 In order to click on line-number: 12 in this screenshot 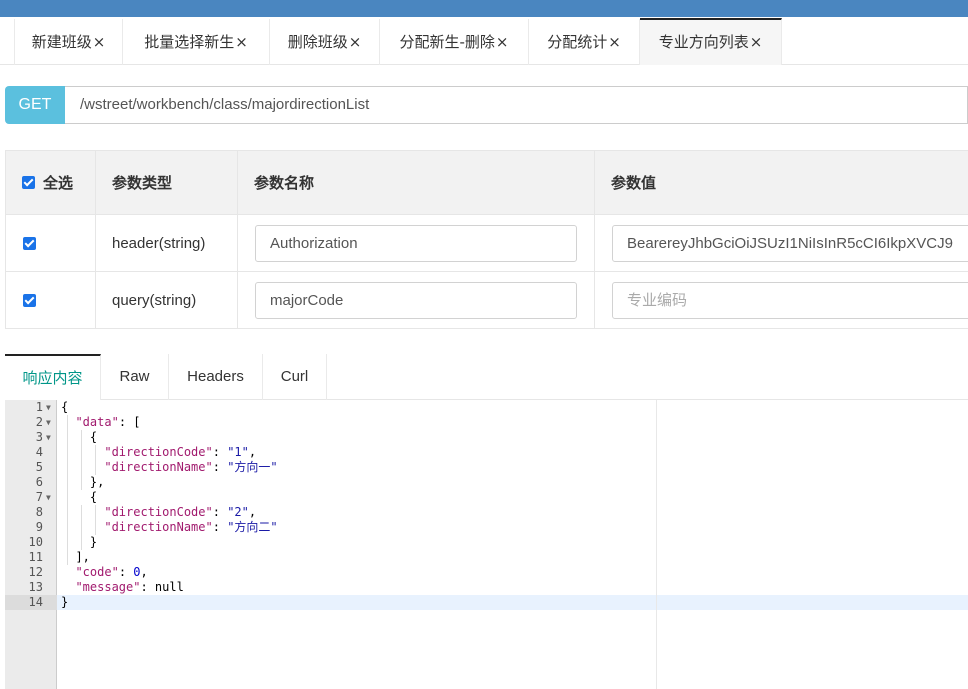, I will do `click(35, 572)`.